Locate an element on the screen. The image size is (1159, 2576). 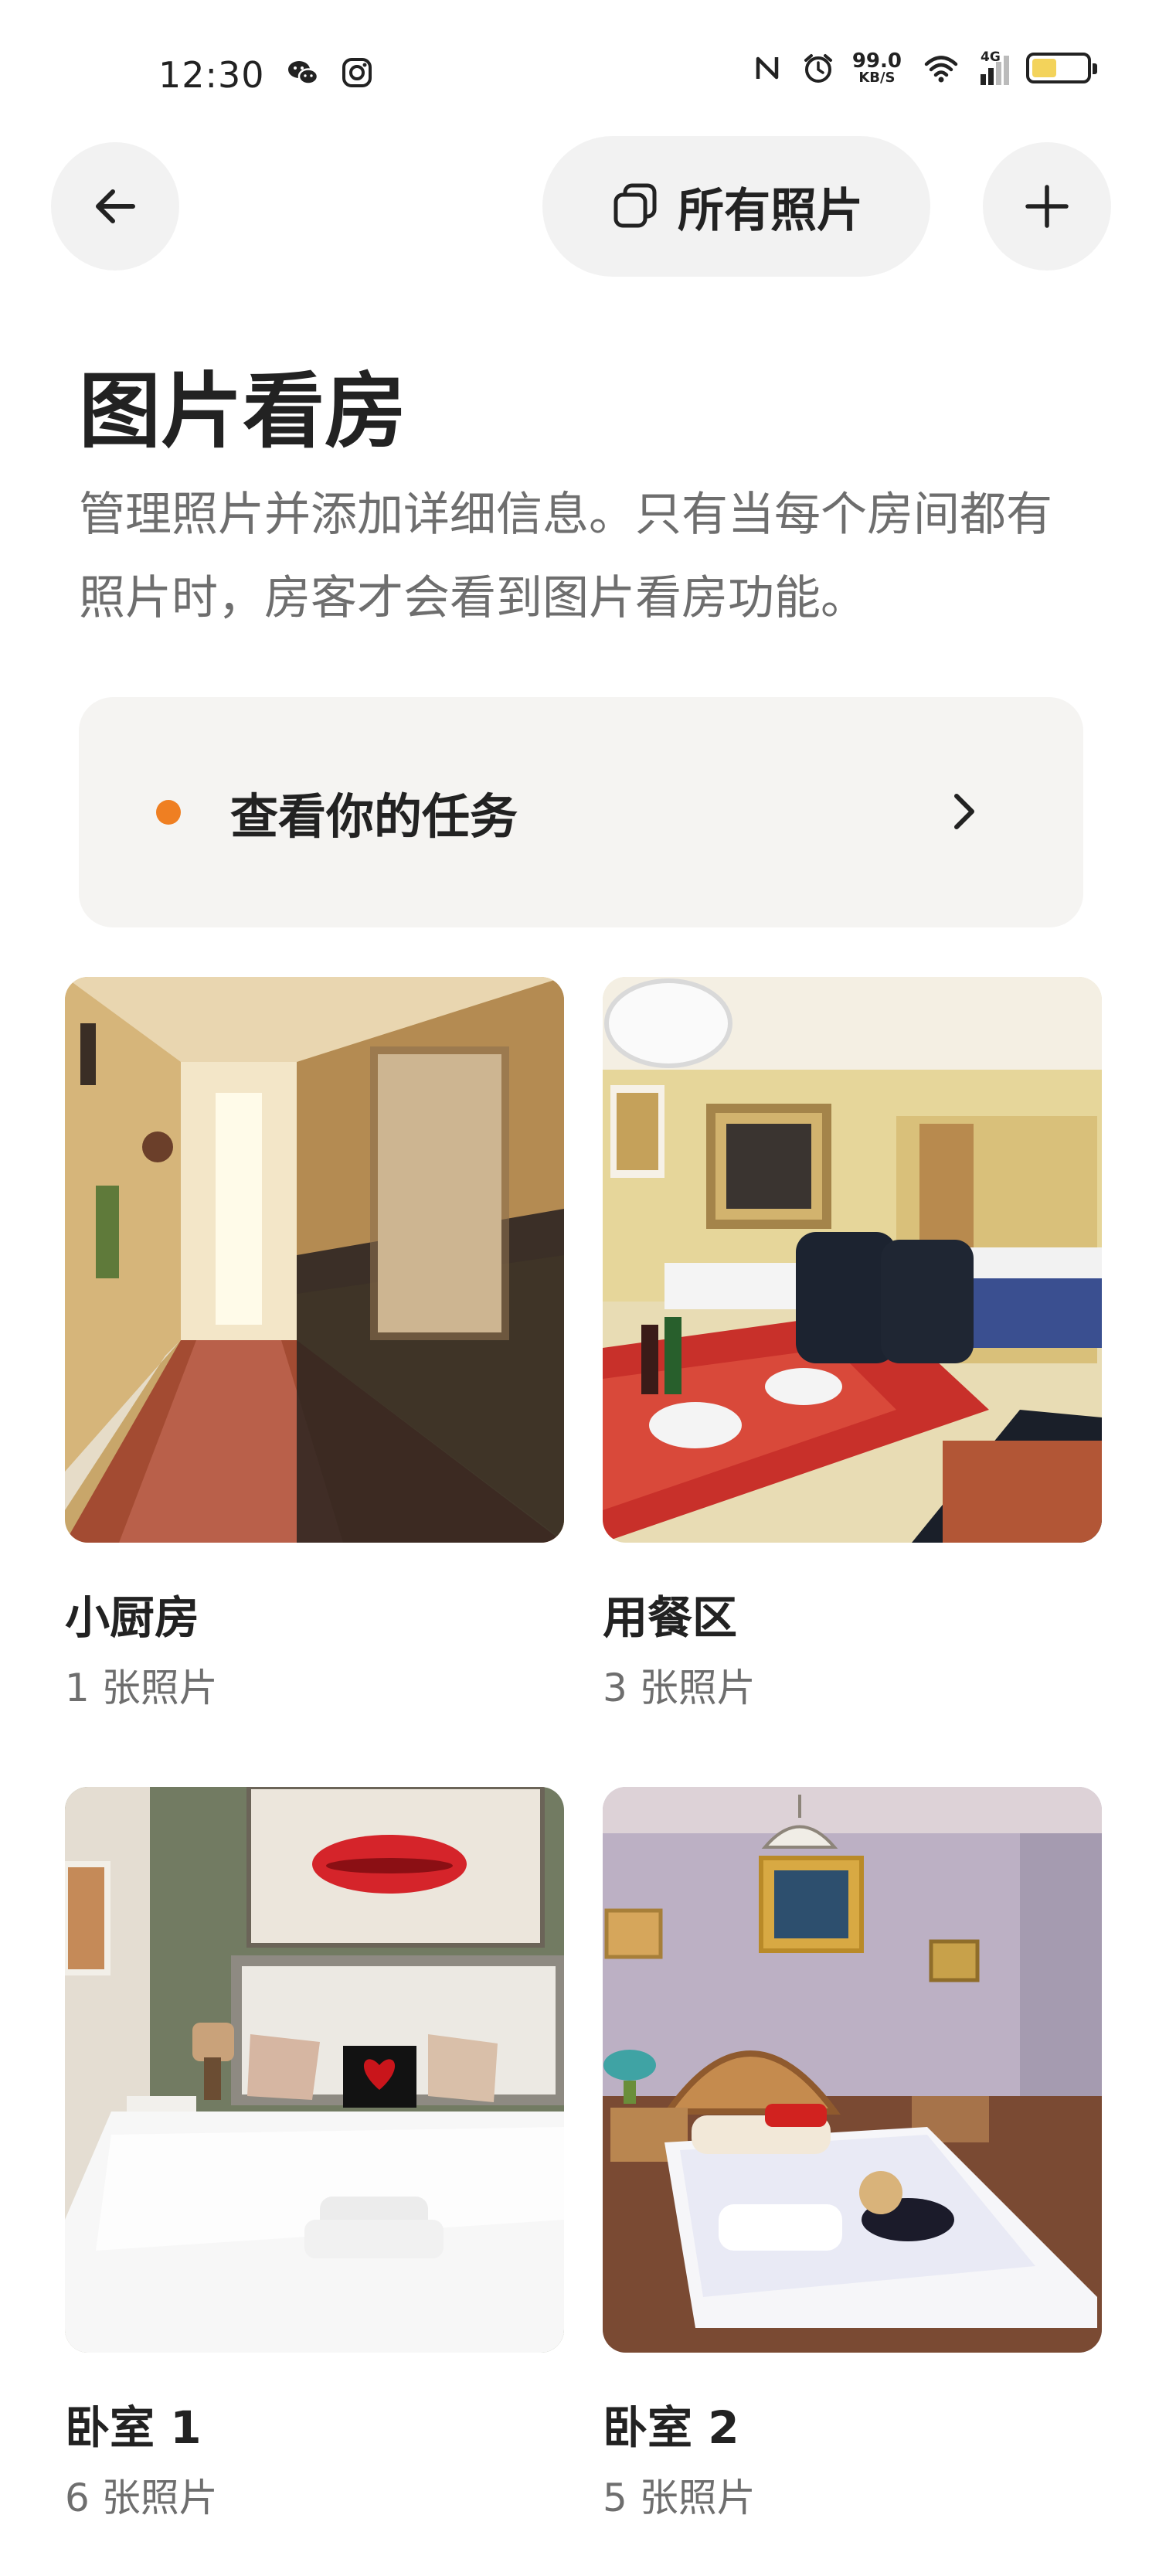
status-right-icons: 99.0 KB/S 4G is located at coordinates (923, 67).